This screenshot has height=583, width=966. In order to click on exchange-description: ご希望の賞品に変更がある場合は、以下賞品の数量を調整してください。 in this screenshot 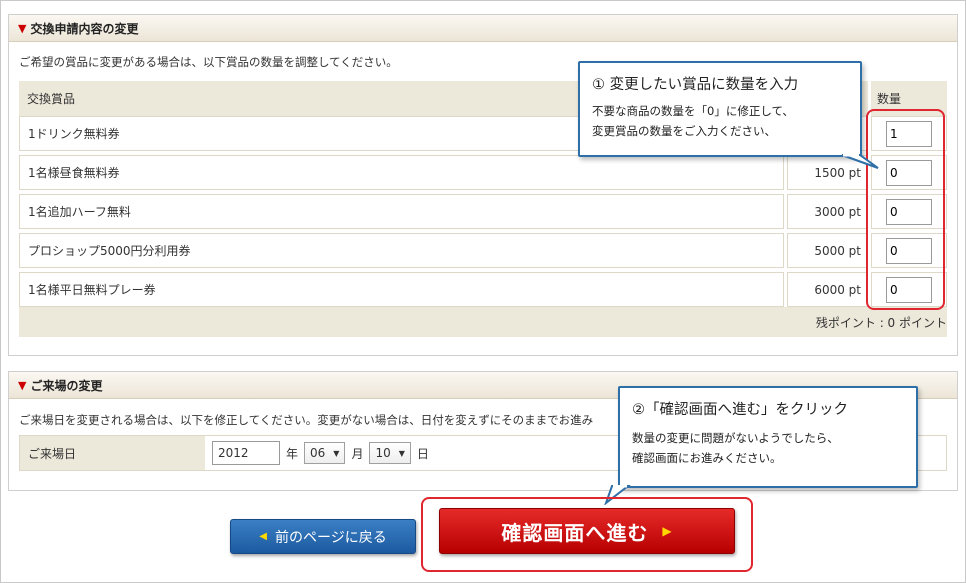, I will do `click(208, 62)`.